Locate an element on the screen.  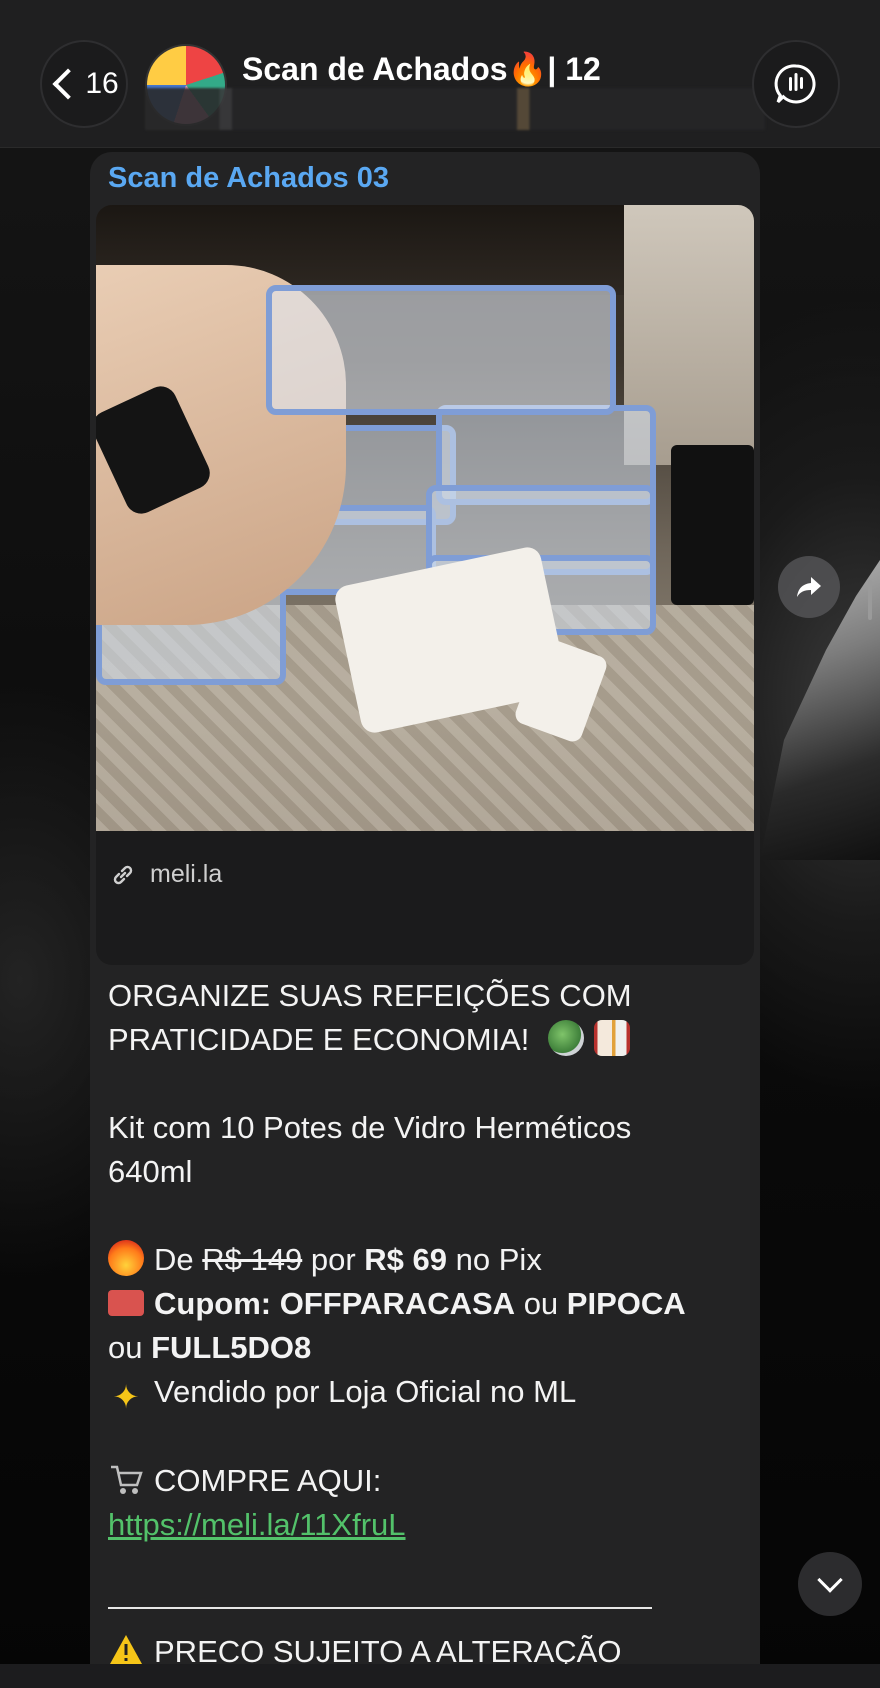
coupon-code-1: Cupom: OFFPARACASA is located at coordinates (335, 1303).